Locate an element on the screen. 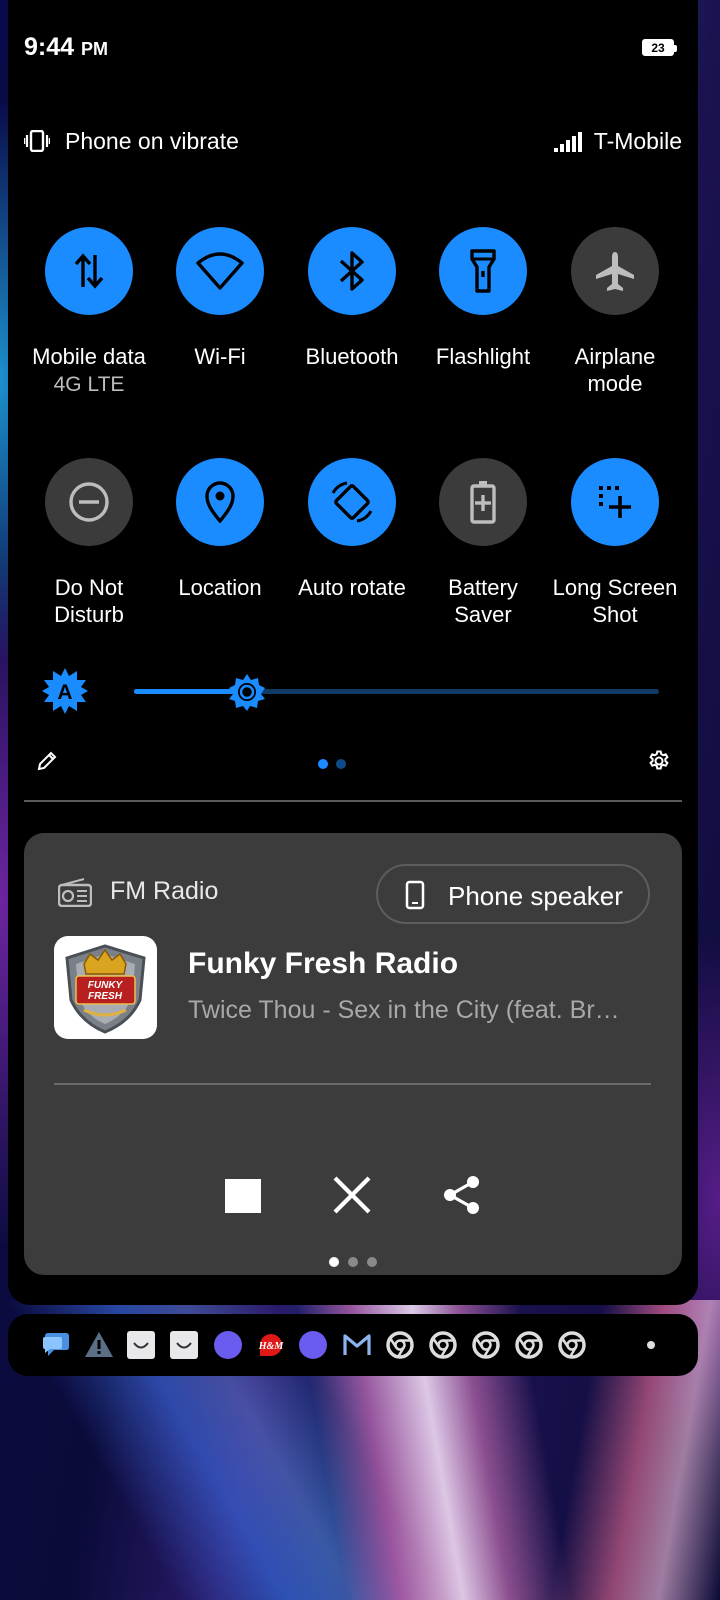 This screenshot has width=720, height=1600. do-not-disturb-button is located at coordinates (89, 502).